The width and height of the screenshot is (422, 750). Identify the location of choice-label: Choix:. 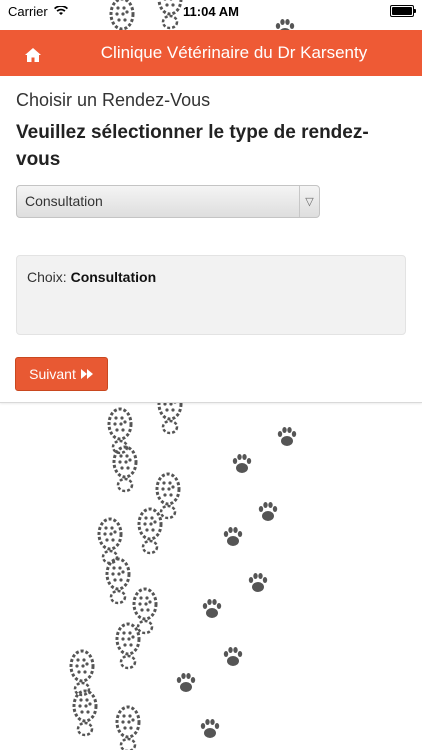
(47, 277).